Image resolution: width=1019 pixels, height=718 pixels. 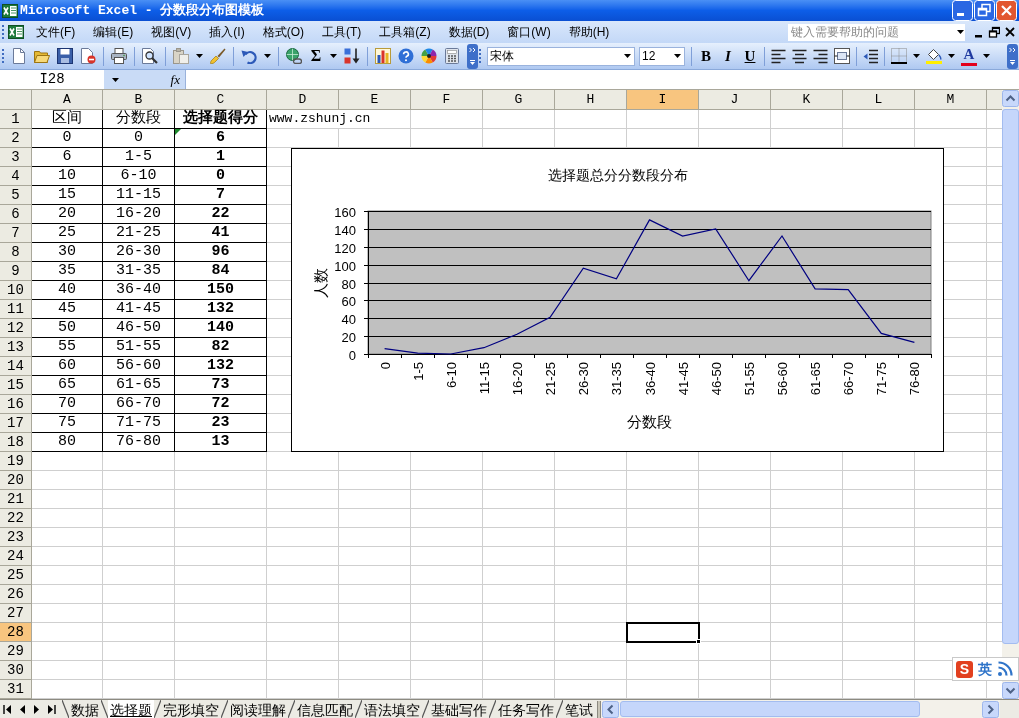 I want to click on undo-icon, so click(x=249, y=56).